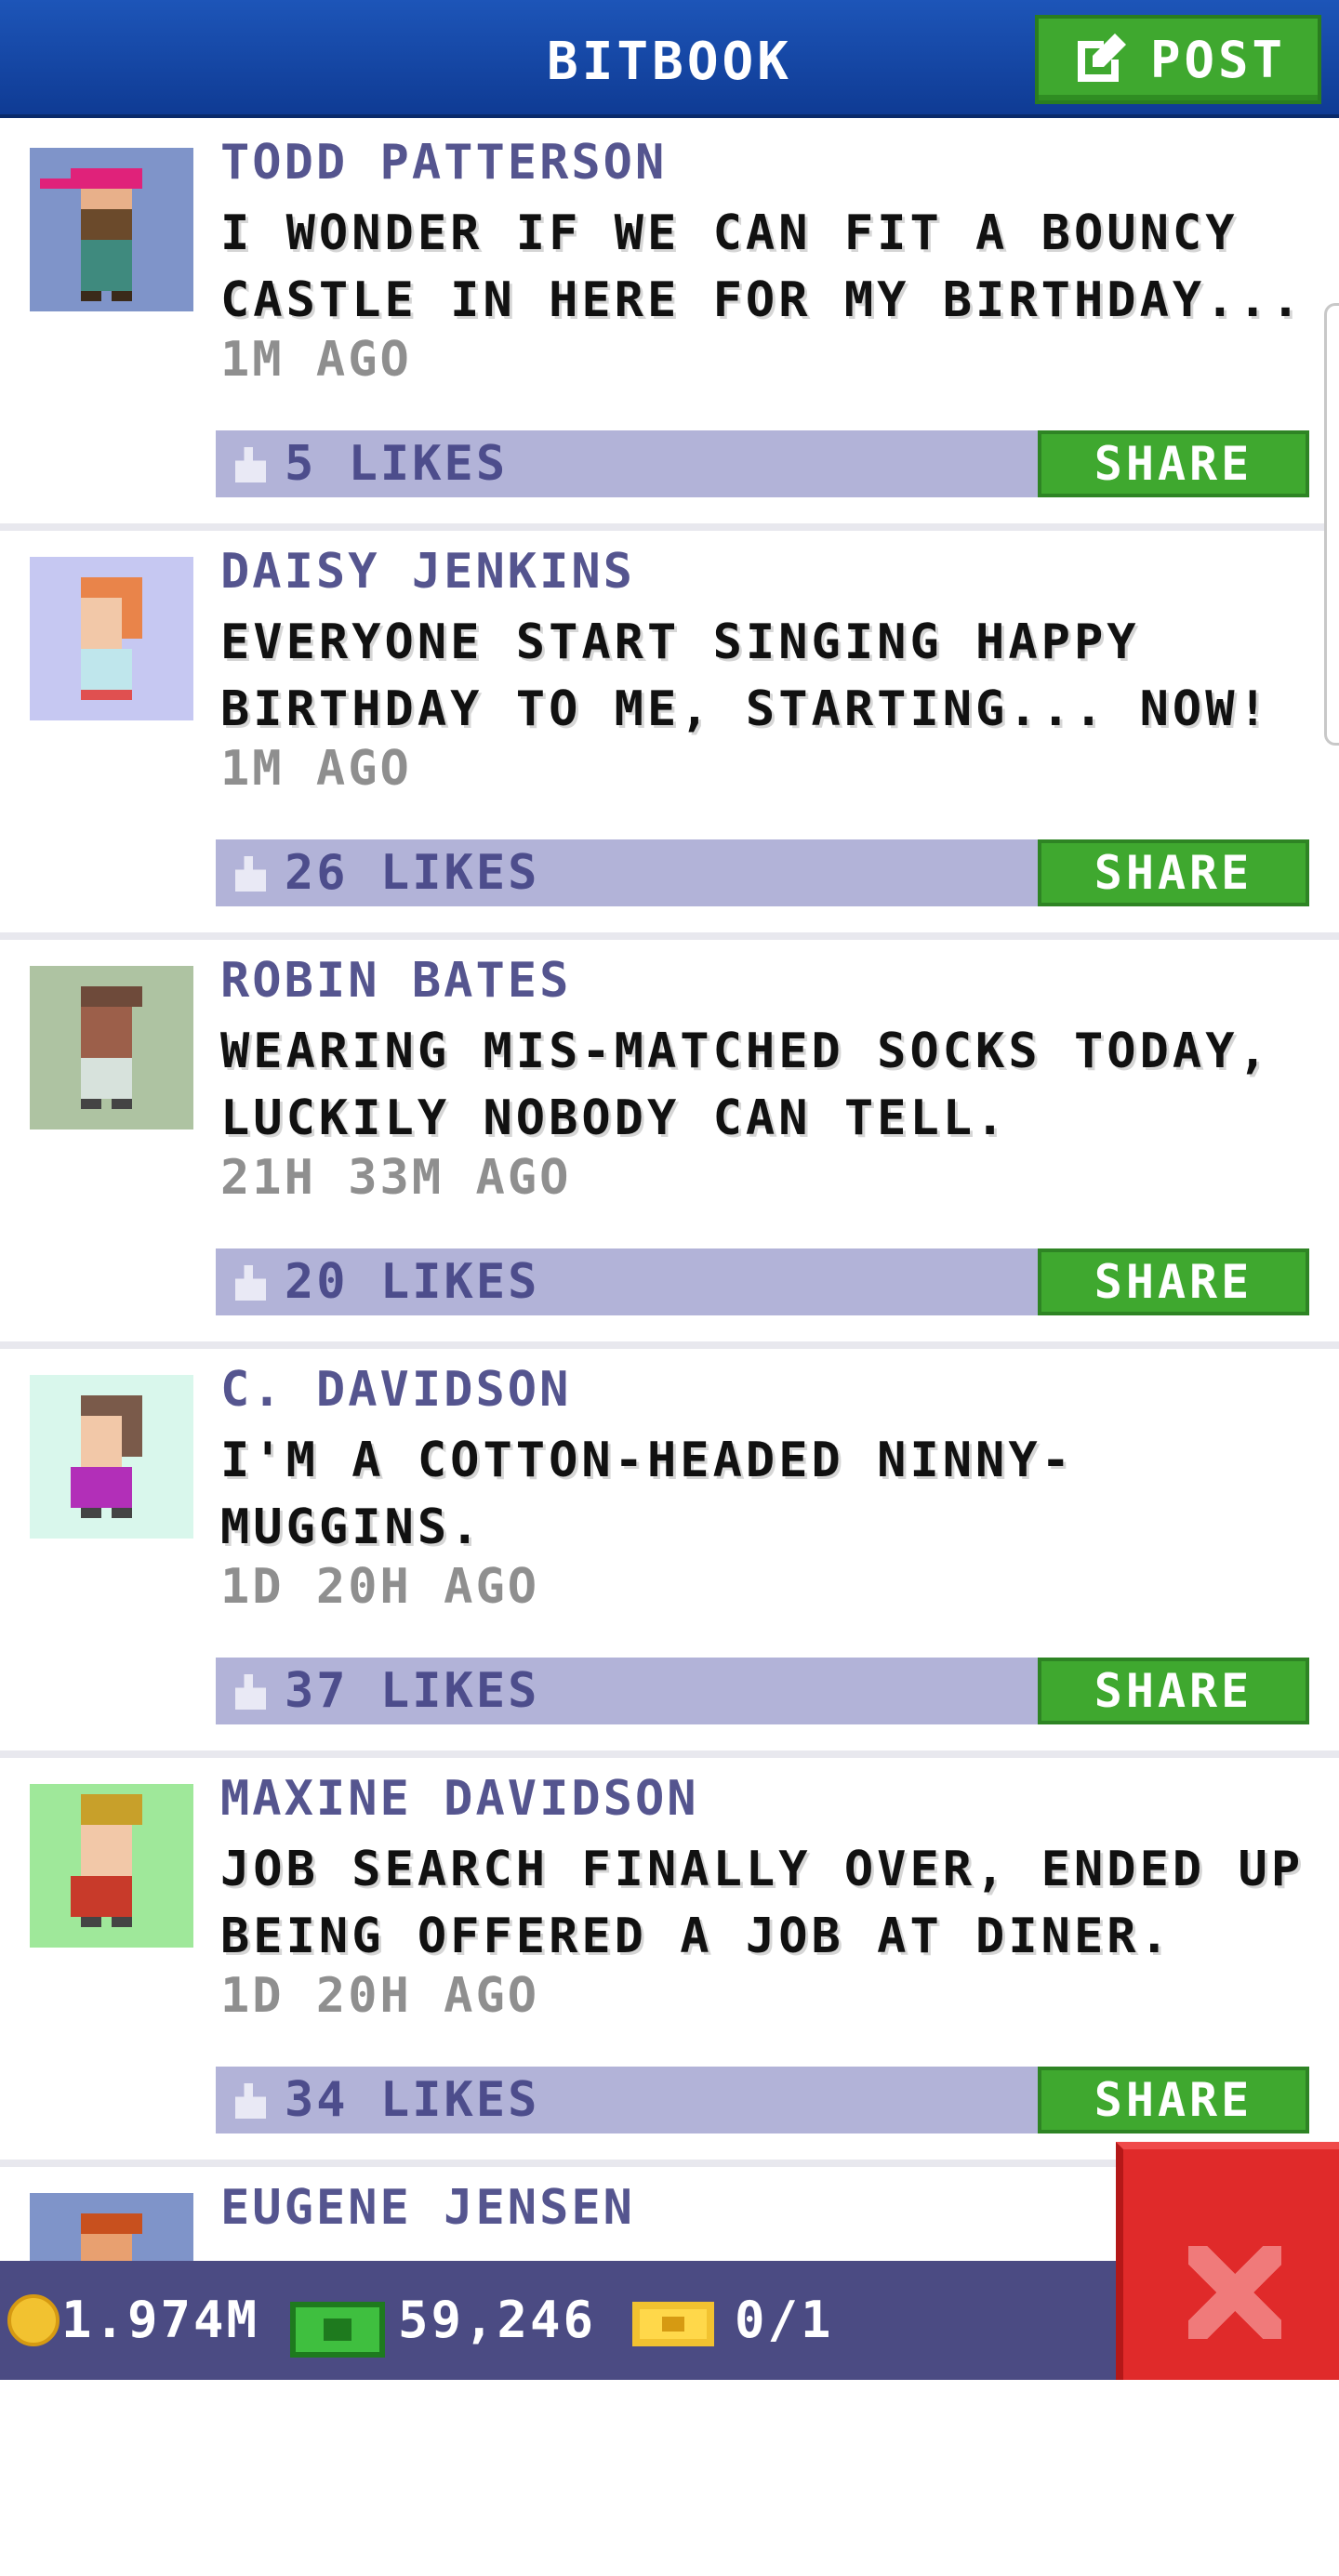 This screenshot has height=2576, width=1339. Describe the element at coordinates (412, 1691) in the screenshot. I see `likes-count: 37 LIKES` at that location.